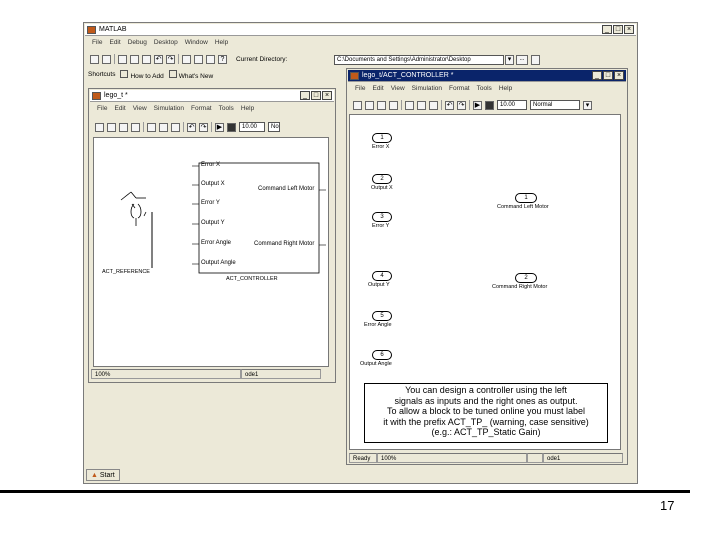  I want to click on ctrl-out-left-motor: Command Left Motor, so click(286, 189).